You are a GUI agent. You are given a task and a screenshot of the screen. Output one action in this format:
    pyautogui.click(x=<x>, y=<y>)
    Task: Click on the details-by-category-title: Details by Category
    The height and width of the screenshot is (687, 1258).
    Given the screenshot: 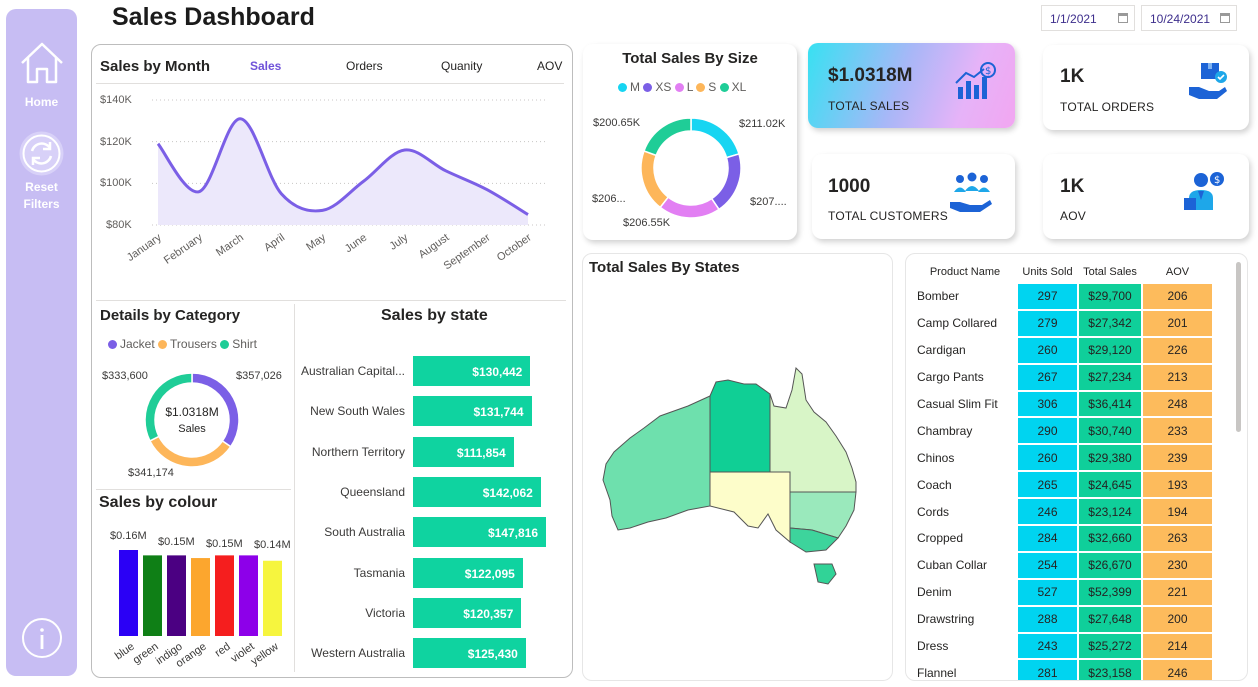 What is the action you would take?
    pyautogui.click(x=170, y=315)
    